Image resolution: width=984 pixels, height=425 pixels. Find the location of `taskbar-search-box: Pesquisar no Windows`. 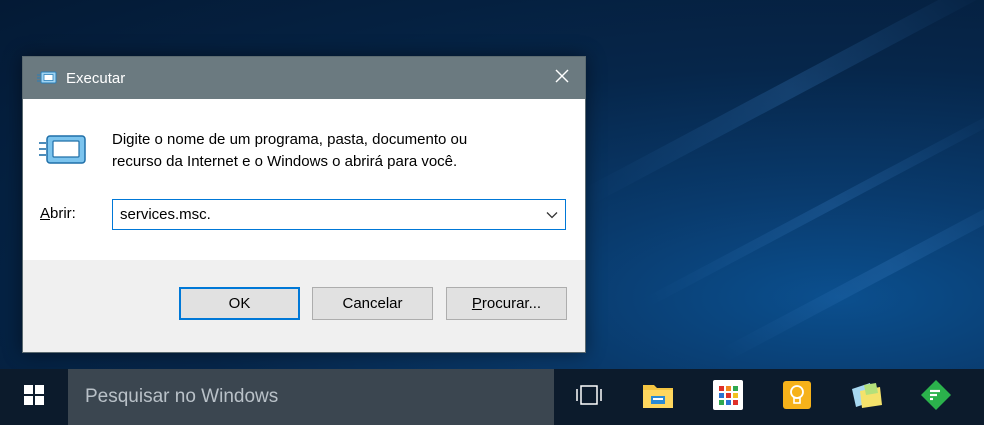

taskbar-search-box: Pesquisar no Windows is located at coordinates (311, 397).